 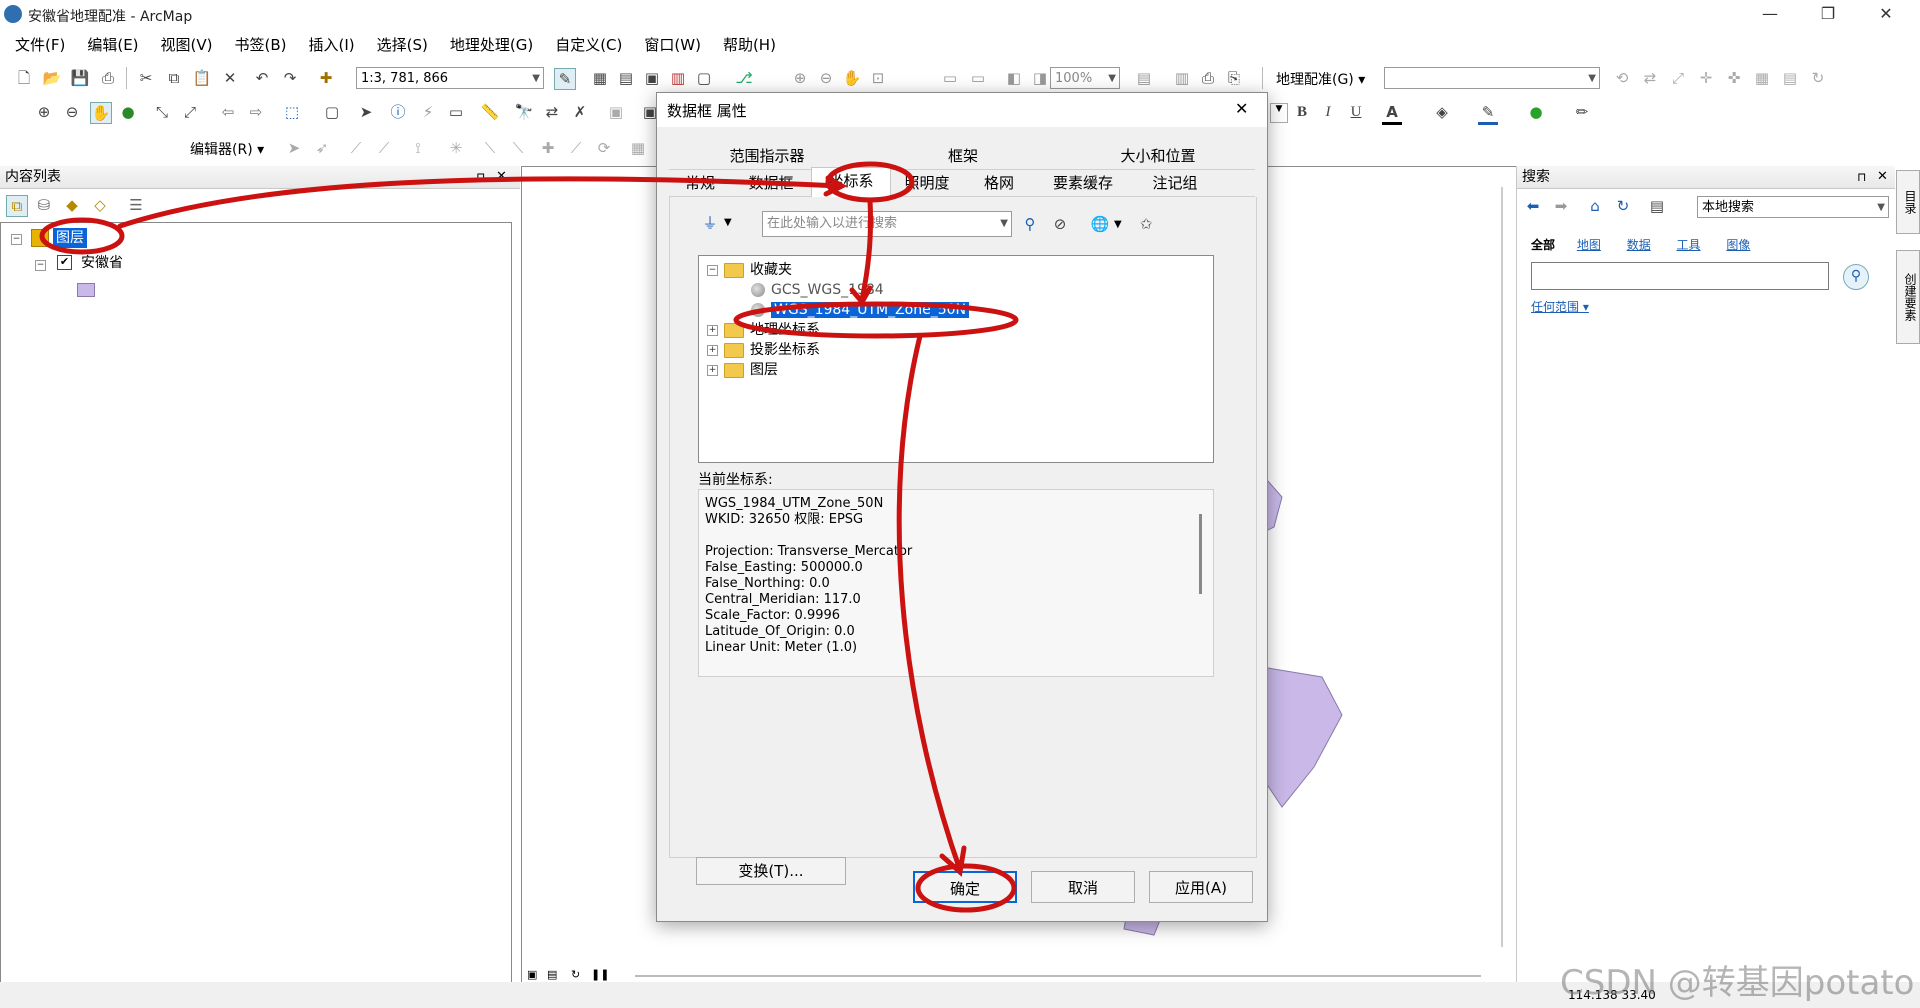 What do you see at coordinates (963, 156) in the screenshot?
I see `tab-frame: 框架` at bounding box center [963, 156].